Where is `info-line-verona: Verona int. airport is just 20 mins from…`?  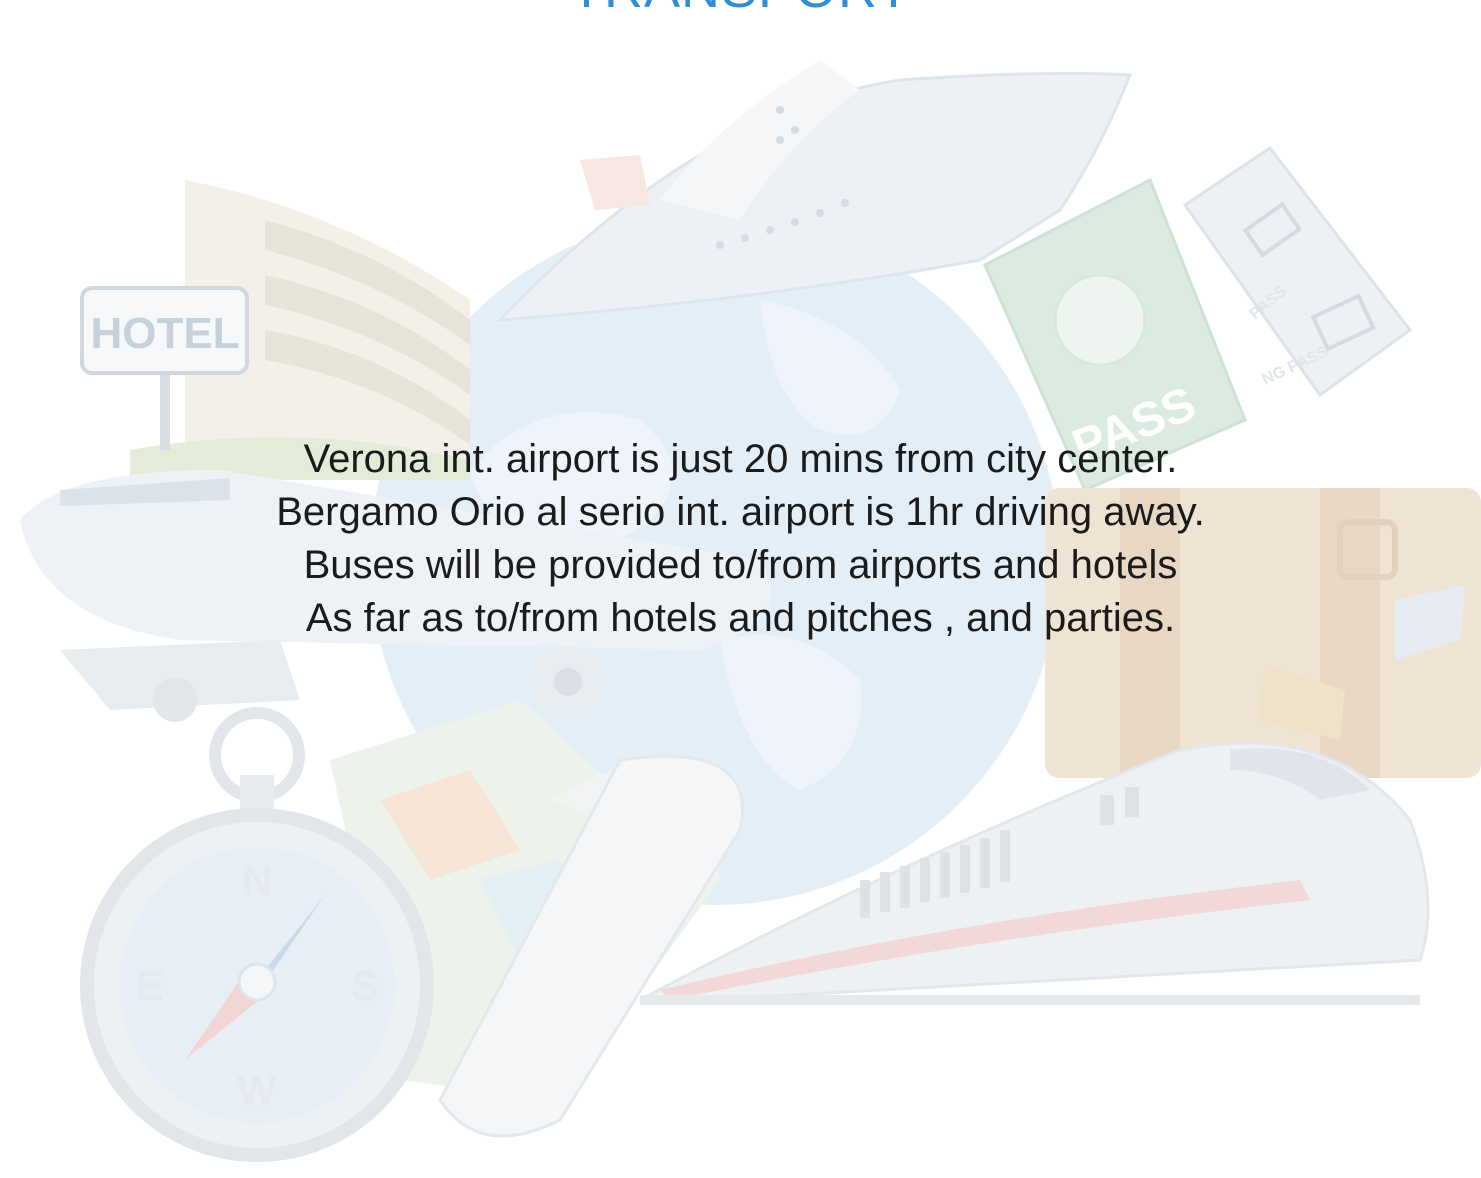
info-line-verona: Verona int. airport is just 20 mins from… is located at coordinates (740, 459).